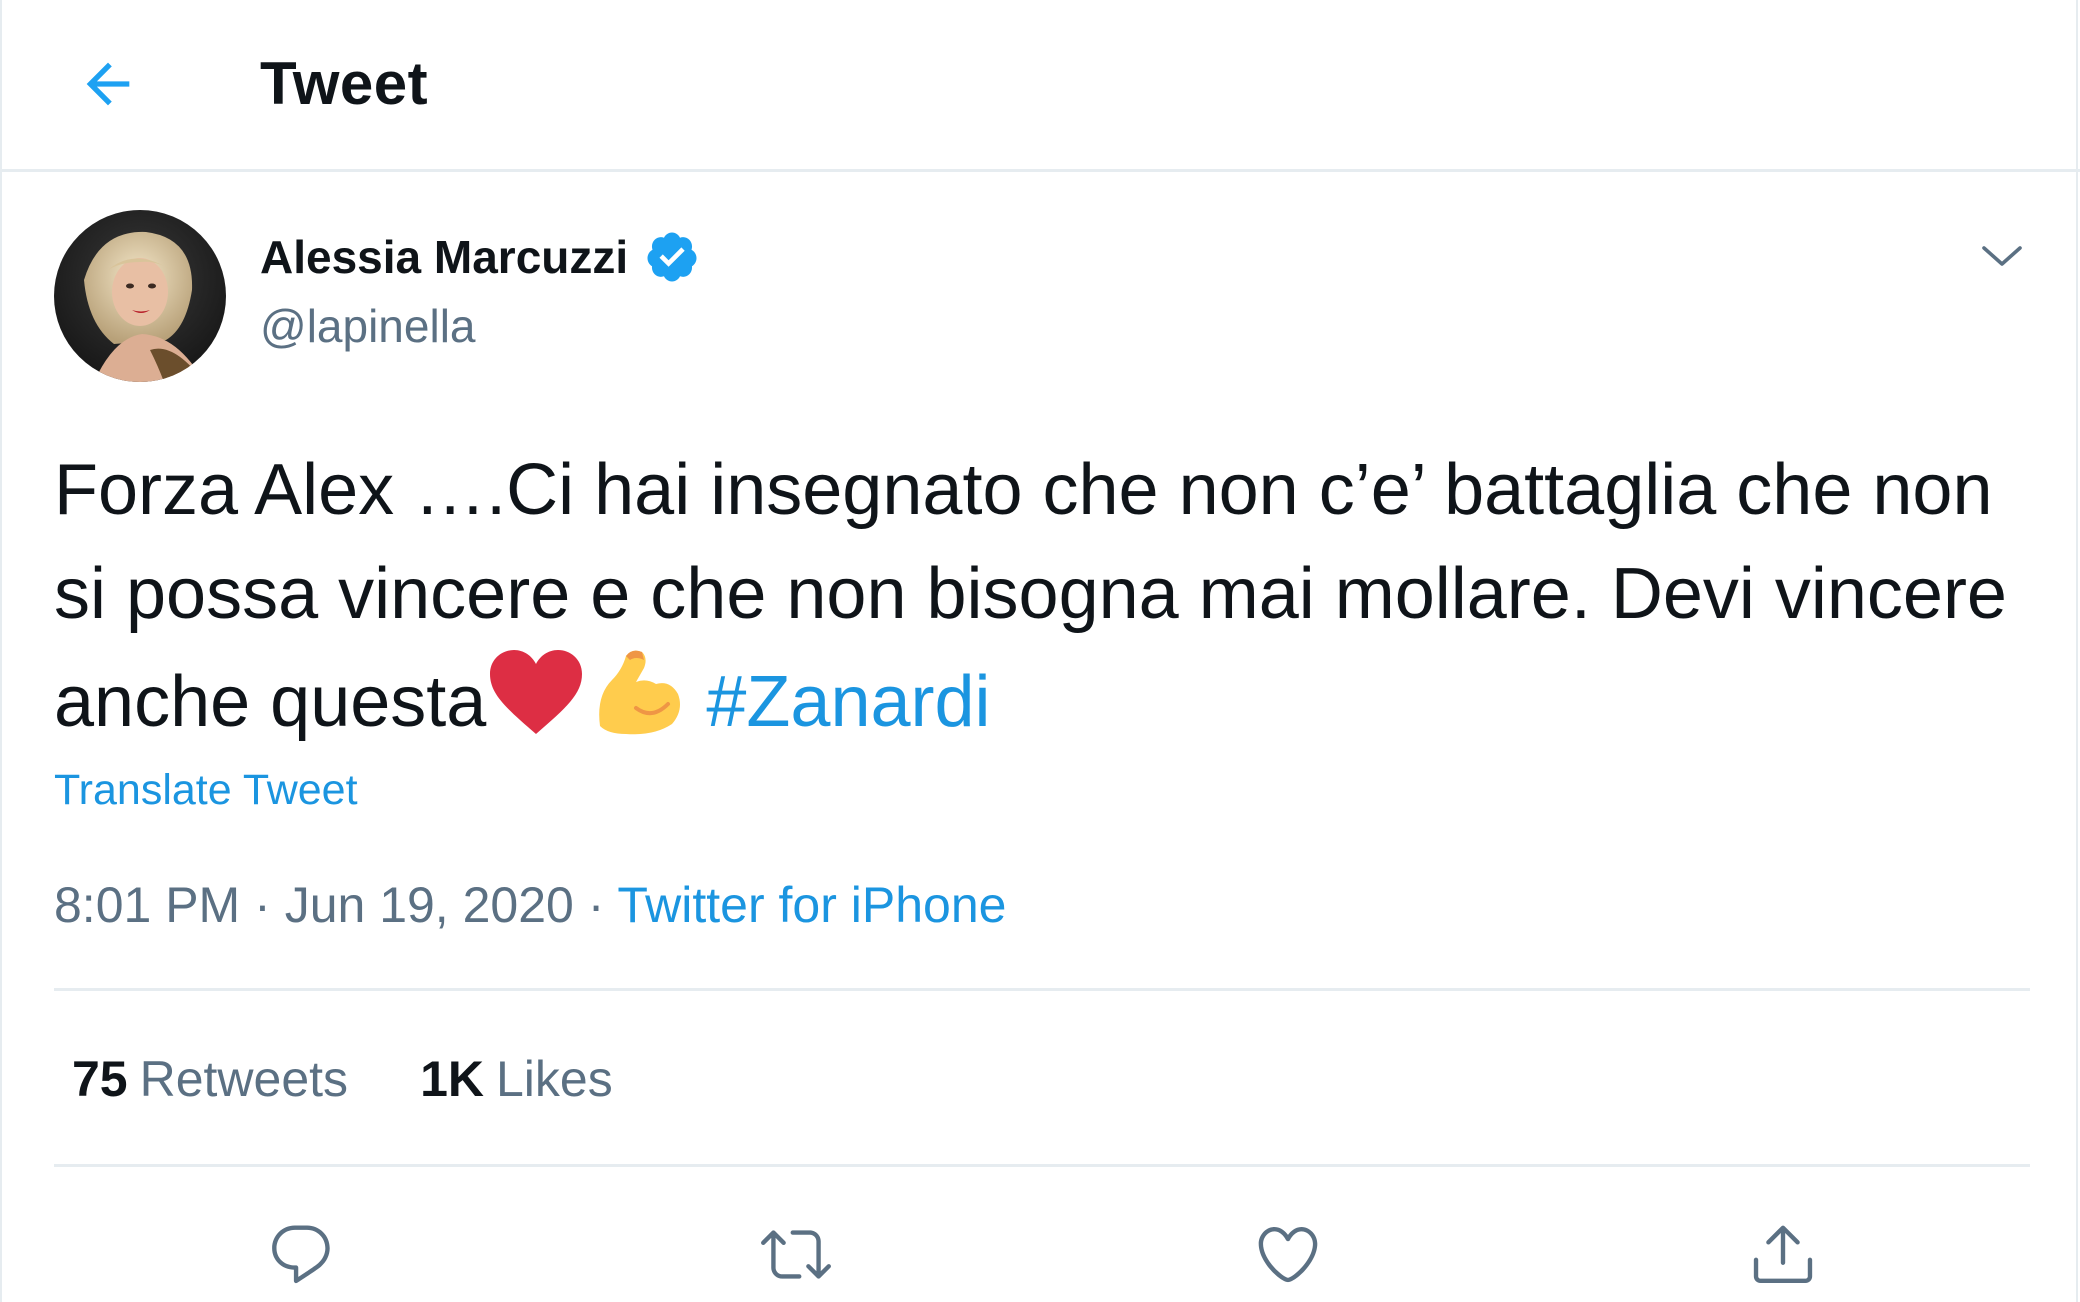 This screenshot has width=2080, height=1302. I want to click on chevron-down-icon, so click(2002, 256).